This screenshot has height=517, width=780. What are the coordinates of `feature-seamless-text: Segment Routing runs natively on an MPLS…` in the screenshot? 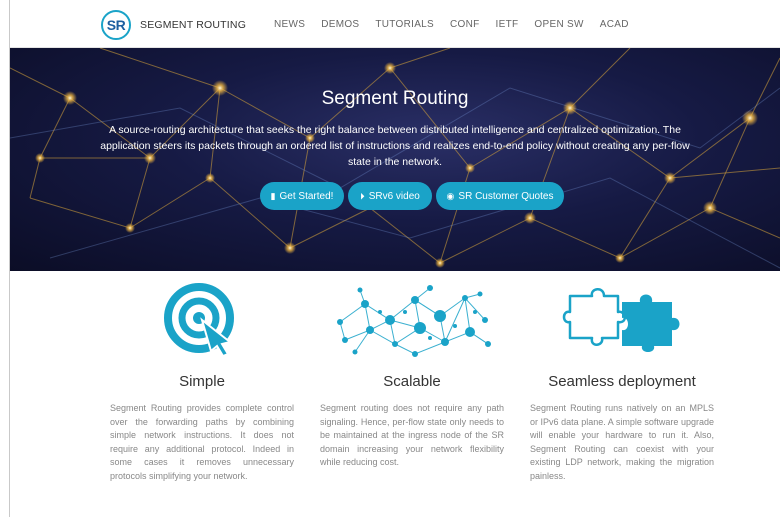 It's located at (622, 442).